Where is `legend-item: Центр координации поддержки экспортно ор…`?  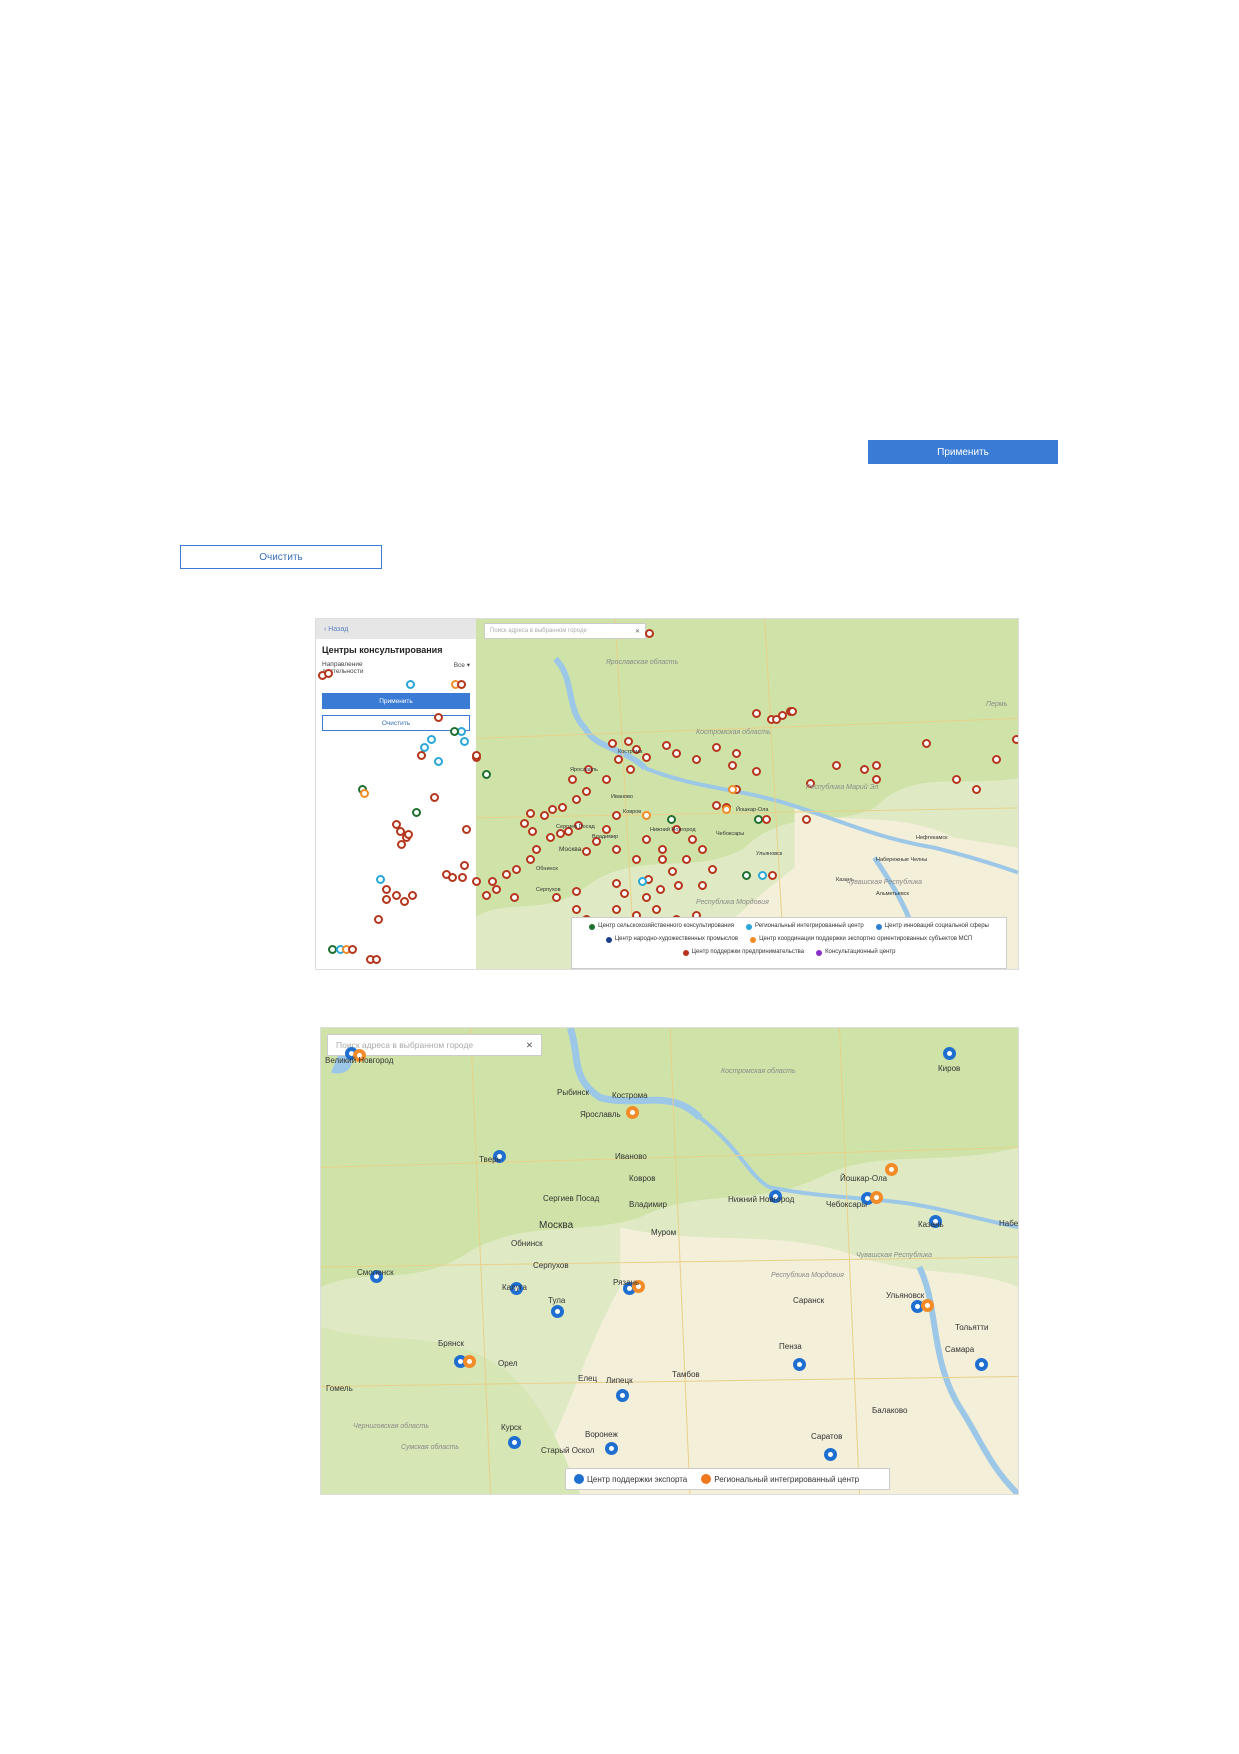
legend-item: Центр координации поддержки экспортно ор… is located at coordinates (861, 939).